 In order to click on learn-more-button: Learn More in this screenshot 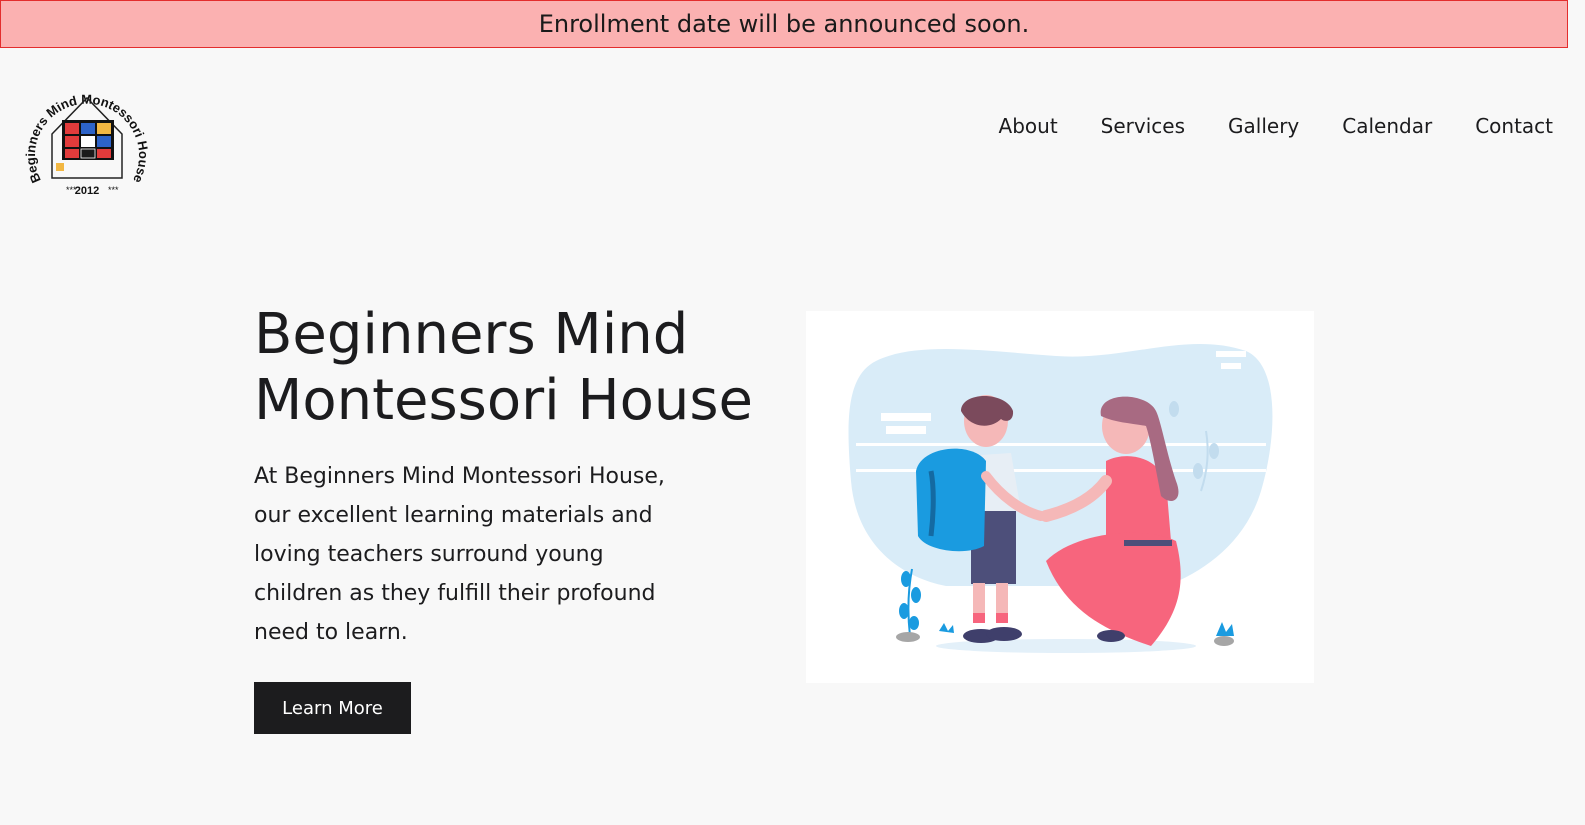, I will do `click(332, 708)`.